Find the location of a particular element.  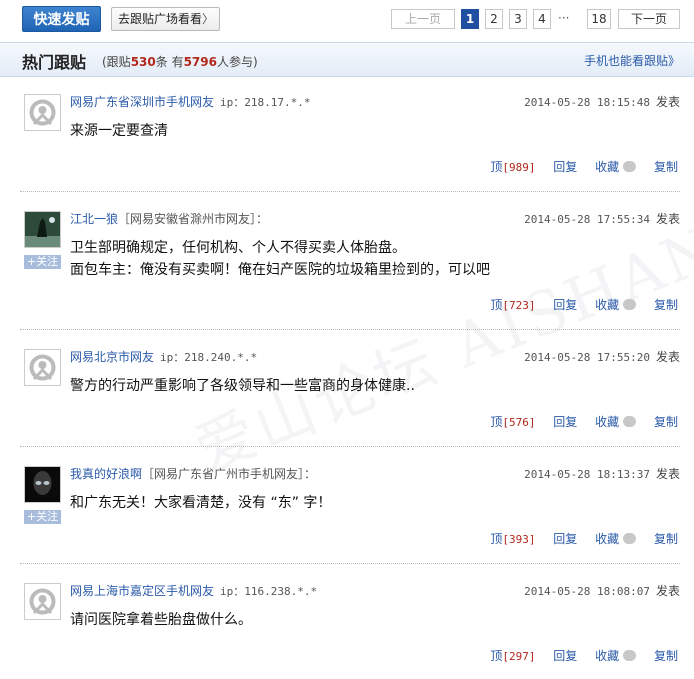

comment-actions: 顶[576] 回复 收藏 复制 is located at coordinates (577, 421).